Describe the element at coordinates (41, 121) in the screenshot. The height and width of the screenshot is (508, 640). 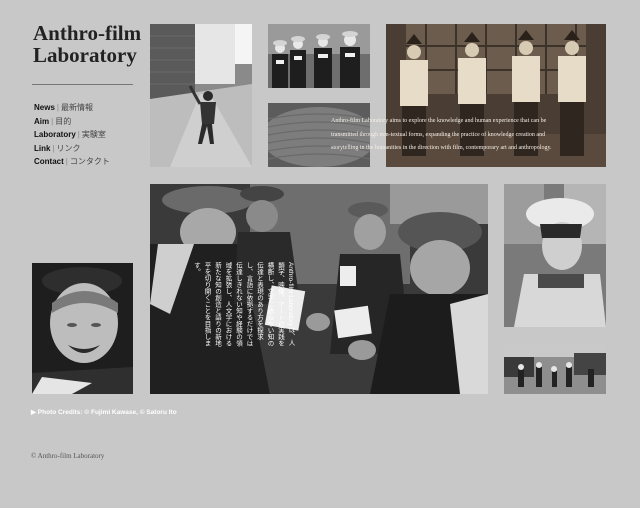
I see `nav-label-en: Aim` at that location.